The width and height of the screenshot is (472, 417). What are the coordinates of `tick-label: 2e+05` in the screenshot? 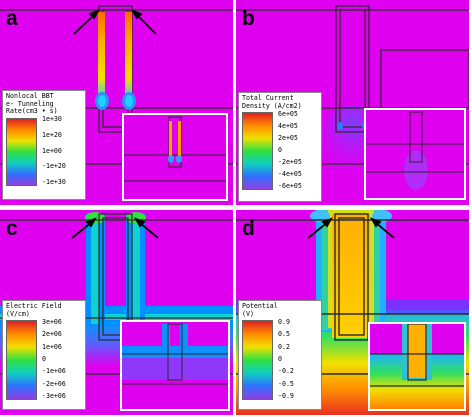 It's located at (288, 138).